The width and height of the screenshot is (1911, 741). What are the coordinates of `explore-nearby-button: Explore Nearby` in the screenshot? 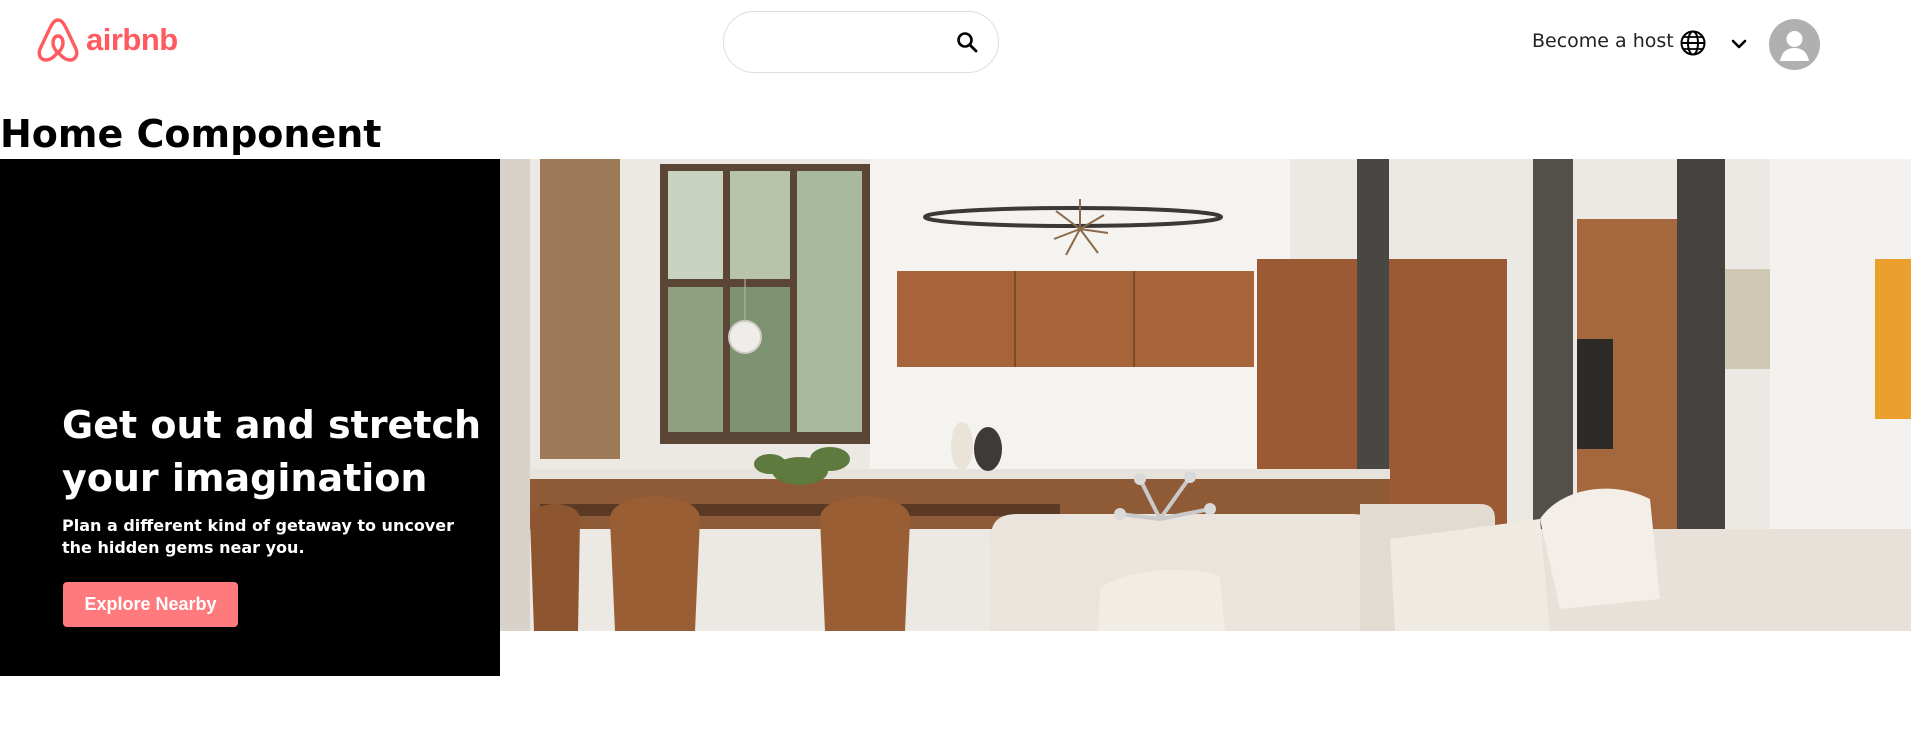 It's located at (150, 604).